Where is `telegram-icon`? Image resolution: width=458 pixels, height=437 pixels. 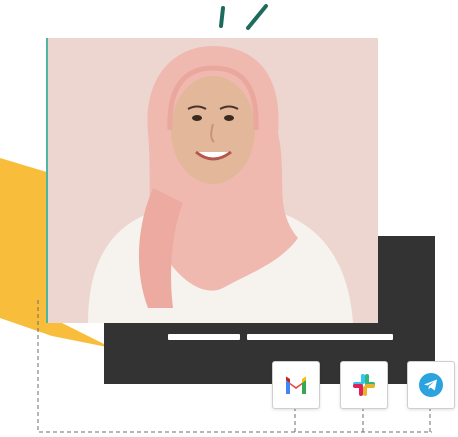
telegram-icon is located at coordinates (431, 385).